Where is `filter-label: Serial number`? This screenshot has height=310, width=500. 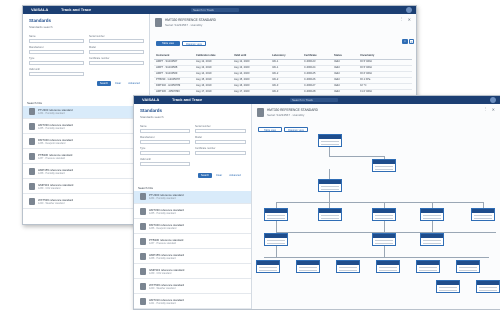 filter-label: Serial number is located at coordinates (203, 126).